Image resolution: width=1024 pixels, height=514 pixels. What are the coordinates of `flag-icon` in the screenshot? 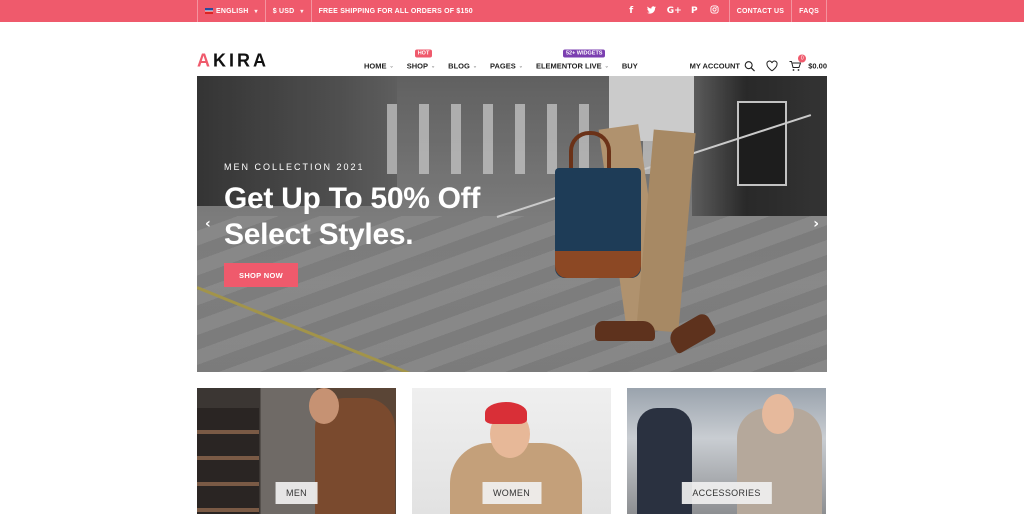 It's located at (209, 11).